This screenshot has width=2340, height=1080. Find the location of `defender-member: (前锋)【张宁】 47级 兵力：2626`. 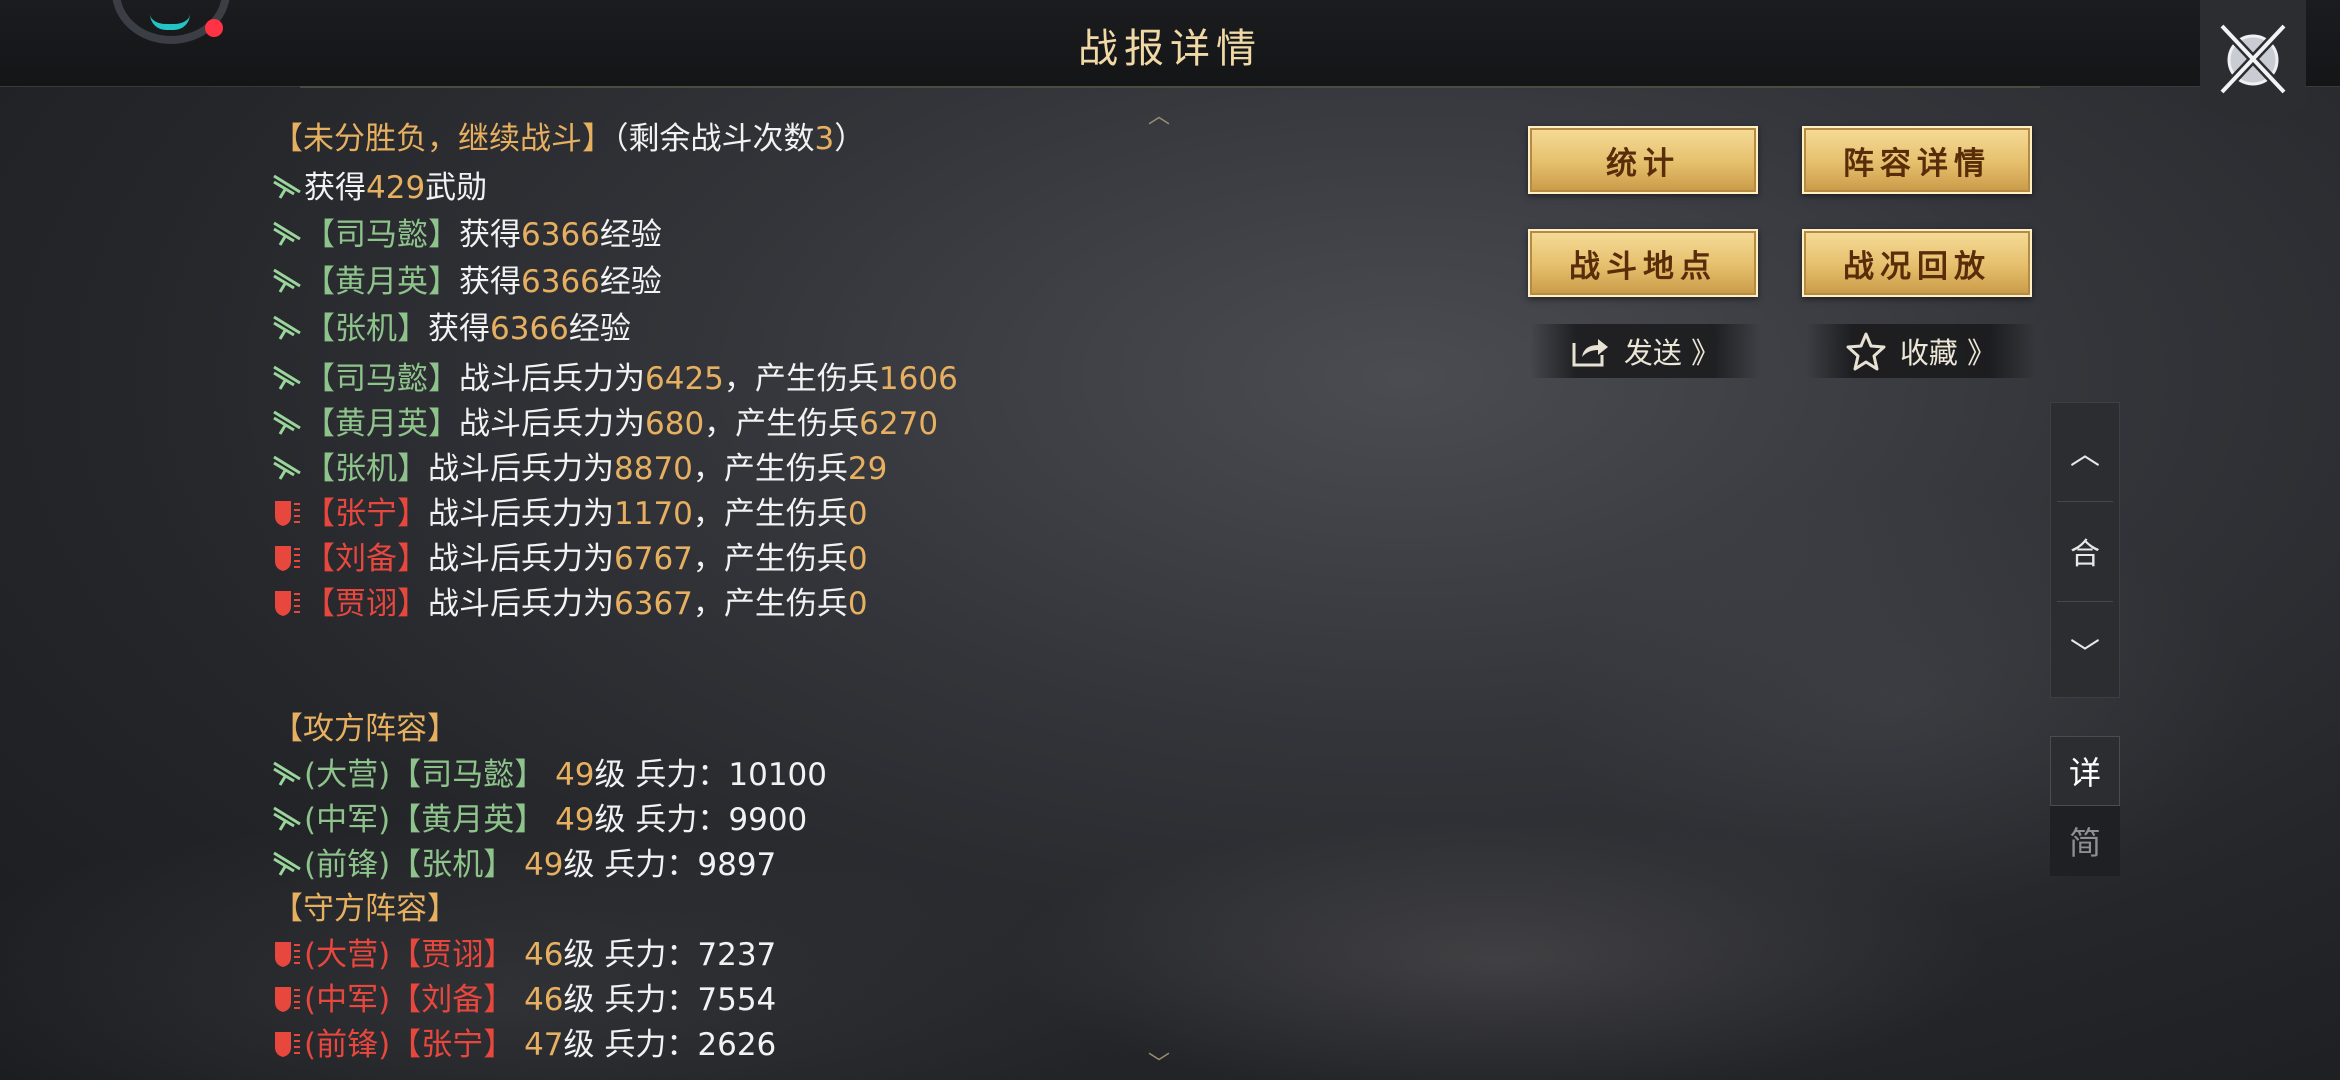

defender-member: (前锋)【张宁】 47级 兵力：2626 is located at coordinates (524, 1045).